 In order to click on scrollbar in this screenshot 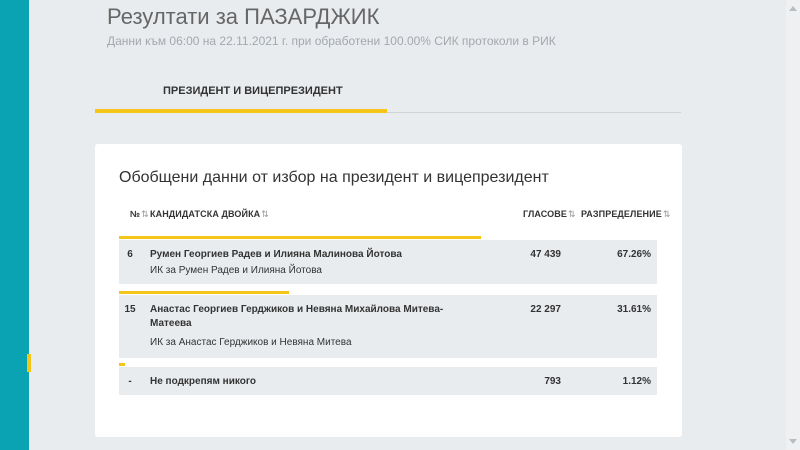, I will do `click(793, 225)`.